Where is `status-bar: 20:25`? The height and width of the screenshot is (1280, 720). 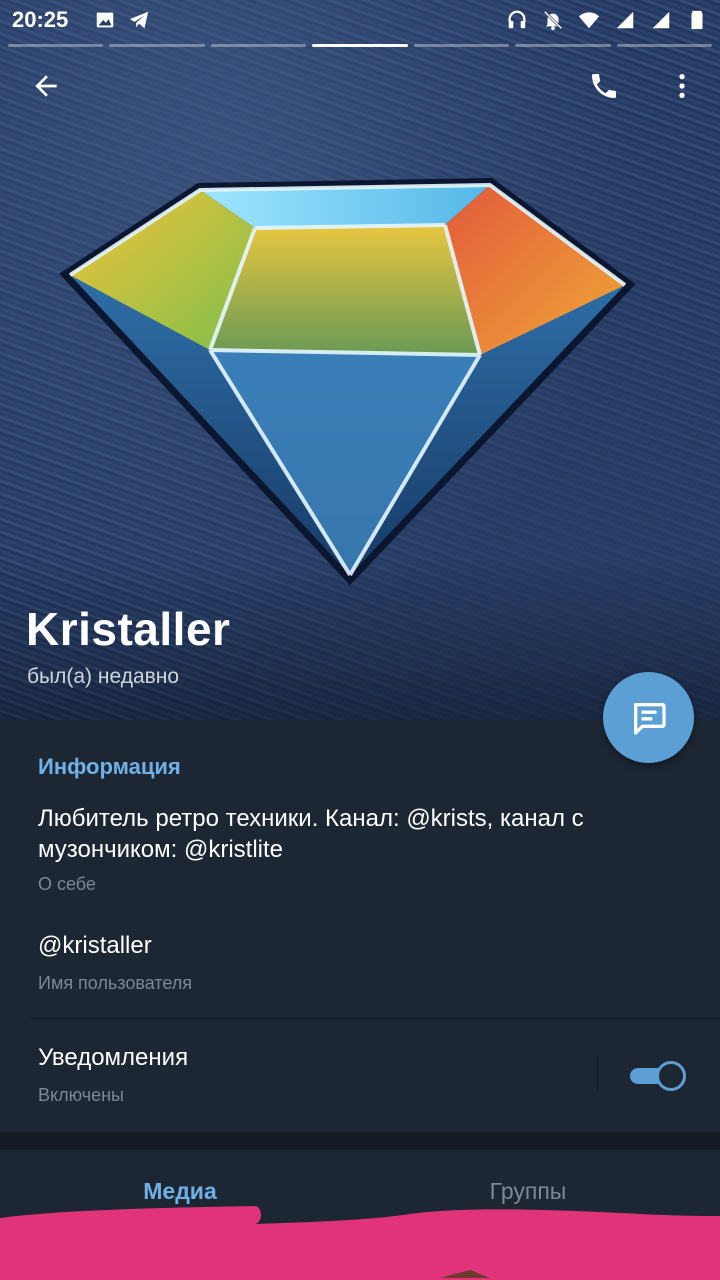
status-bar: 20:25 is located at coordinates (360, 20).